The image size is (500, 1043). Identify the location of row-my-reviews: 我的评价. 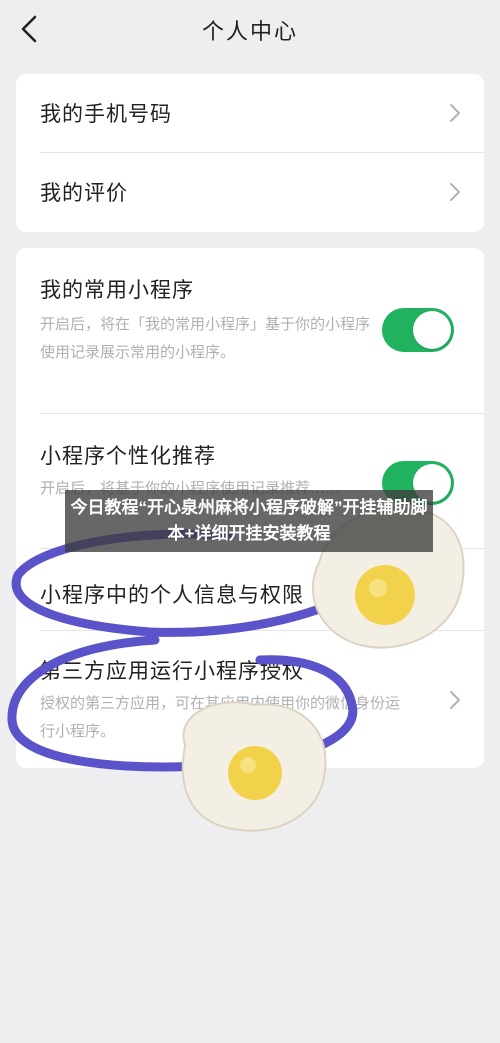
(250, 192).